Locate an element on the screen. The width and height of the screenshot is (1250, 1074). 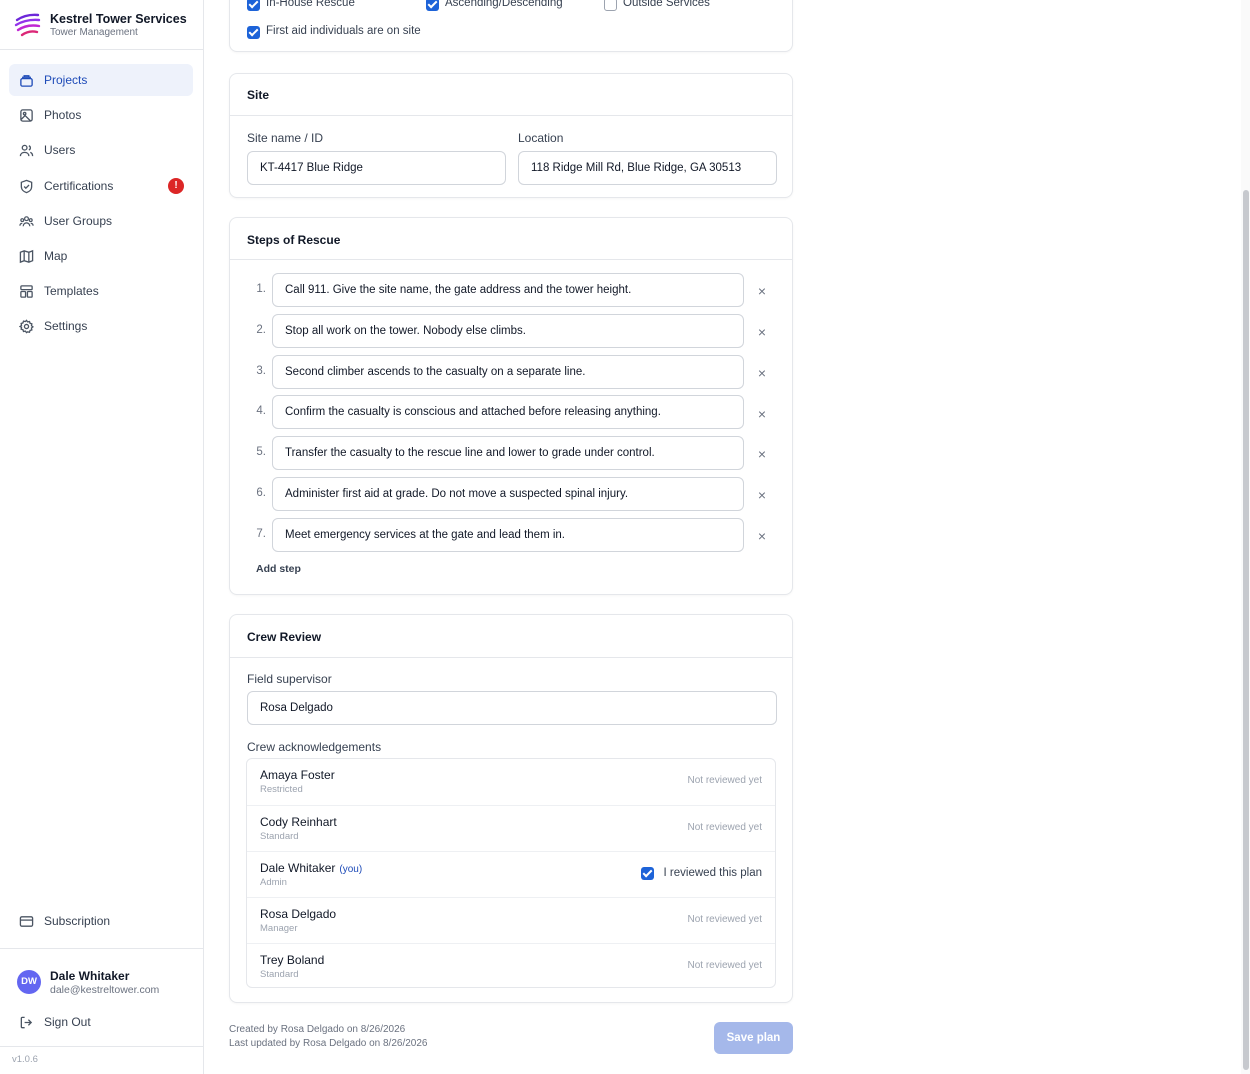
sidebar-item-certifications: Certifications ! is located at coordinates (101, 186).